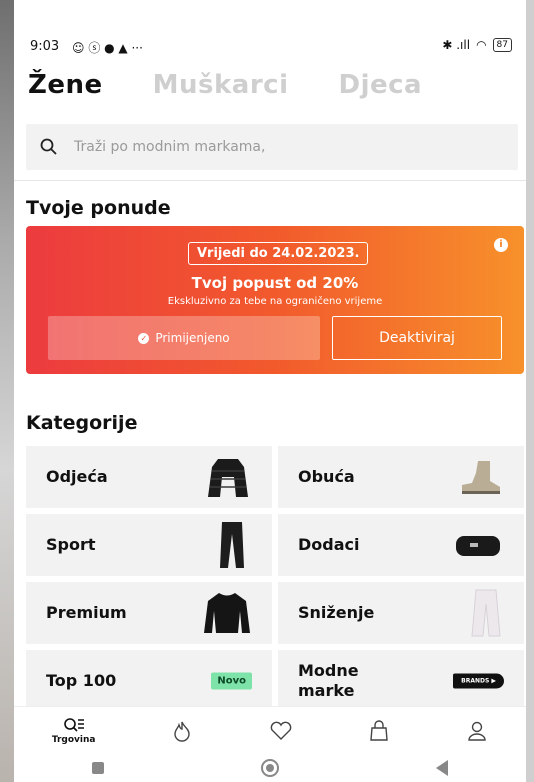 The image size is (534, 782). Describe the element at coordinates (326, 476) in the screenshot. I see `category-label: Obuća` at that location.